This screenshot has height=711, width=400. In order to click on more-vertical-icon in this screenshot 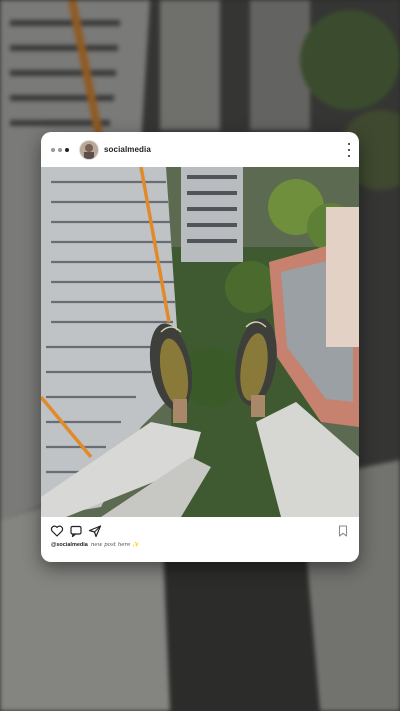, I will do `click(349, 150)`.